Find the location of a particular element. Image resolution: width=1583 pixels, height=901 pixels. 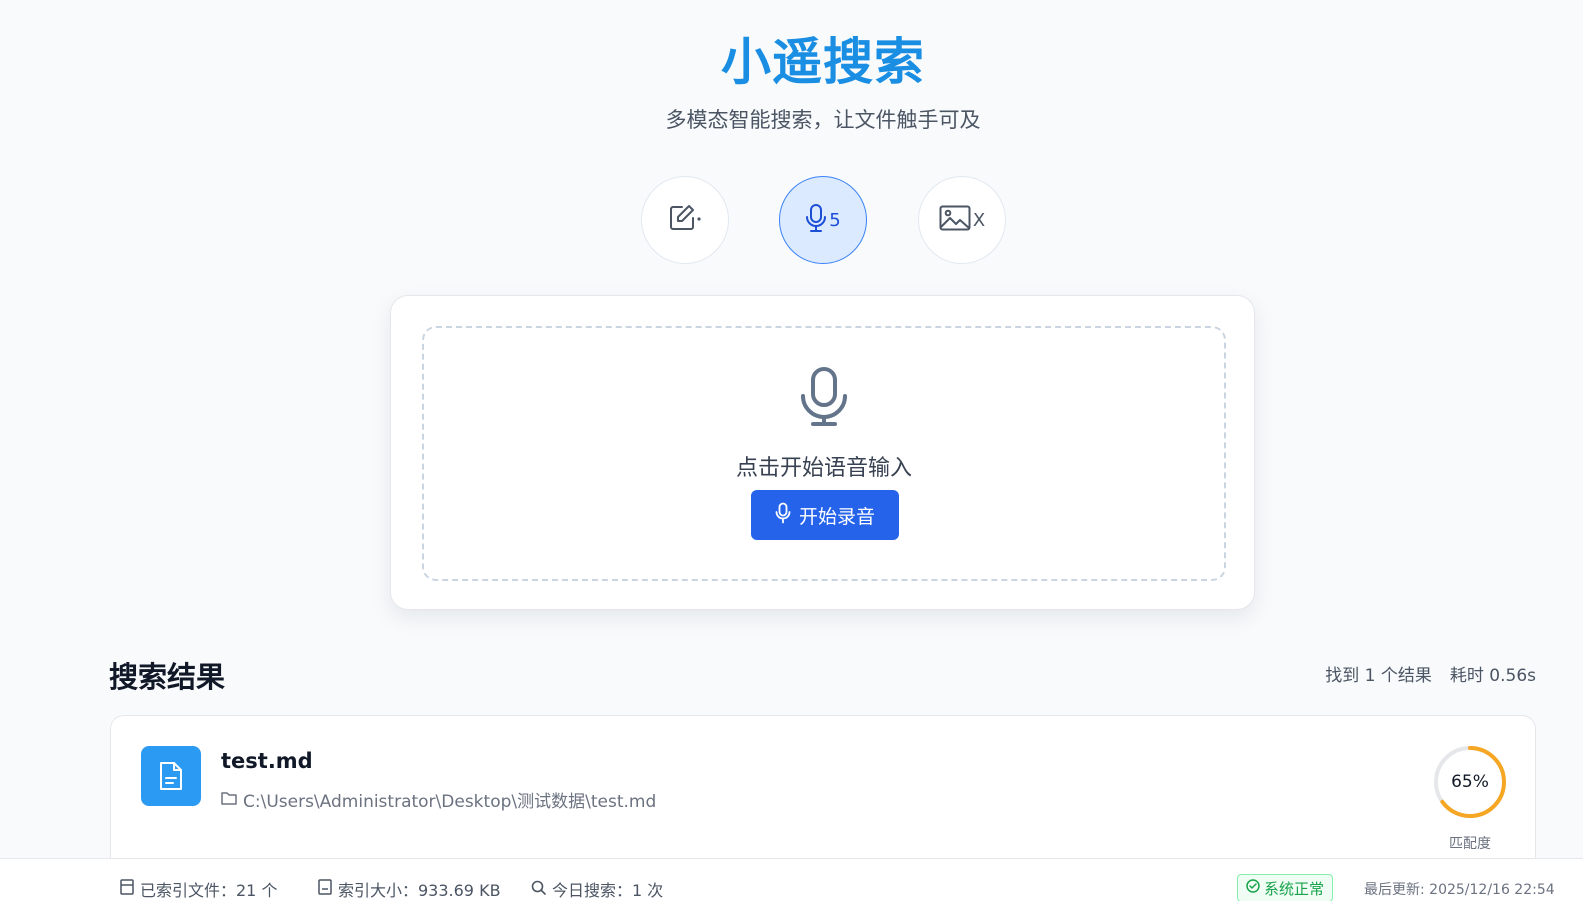

results-count: 找到 1 个结果 is located at coordinates (1378, 676).